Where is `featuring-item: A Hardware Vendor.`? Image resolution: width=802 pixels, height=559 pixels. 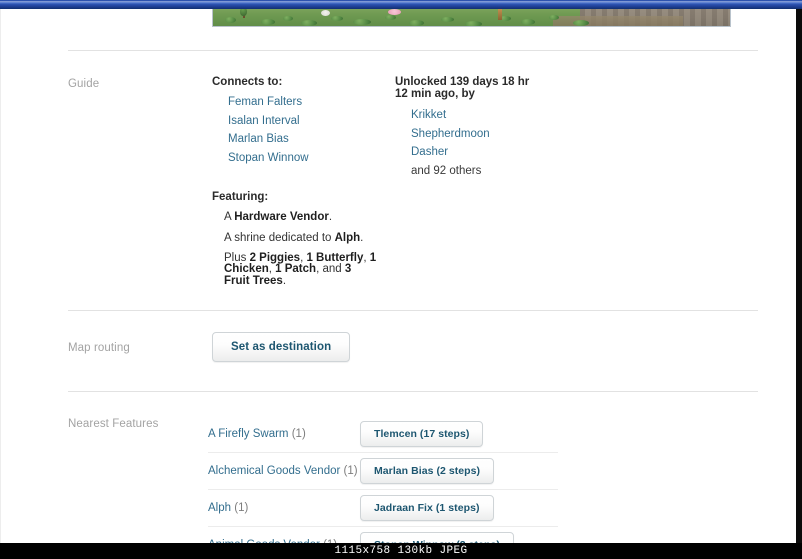 featuring-item: A Hardware Vendor. is located at coordinates (303, 217).